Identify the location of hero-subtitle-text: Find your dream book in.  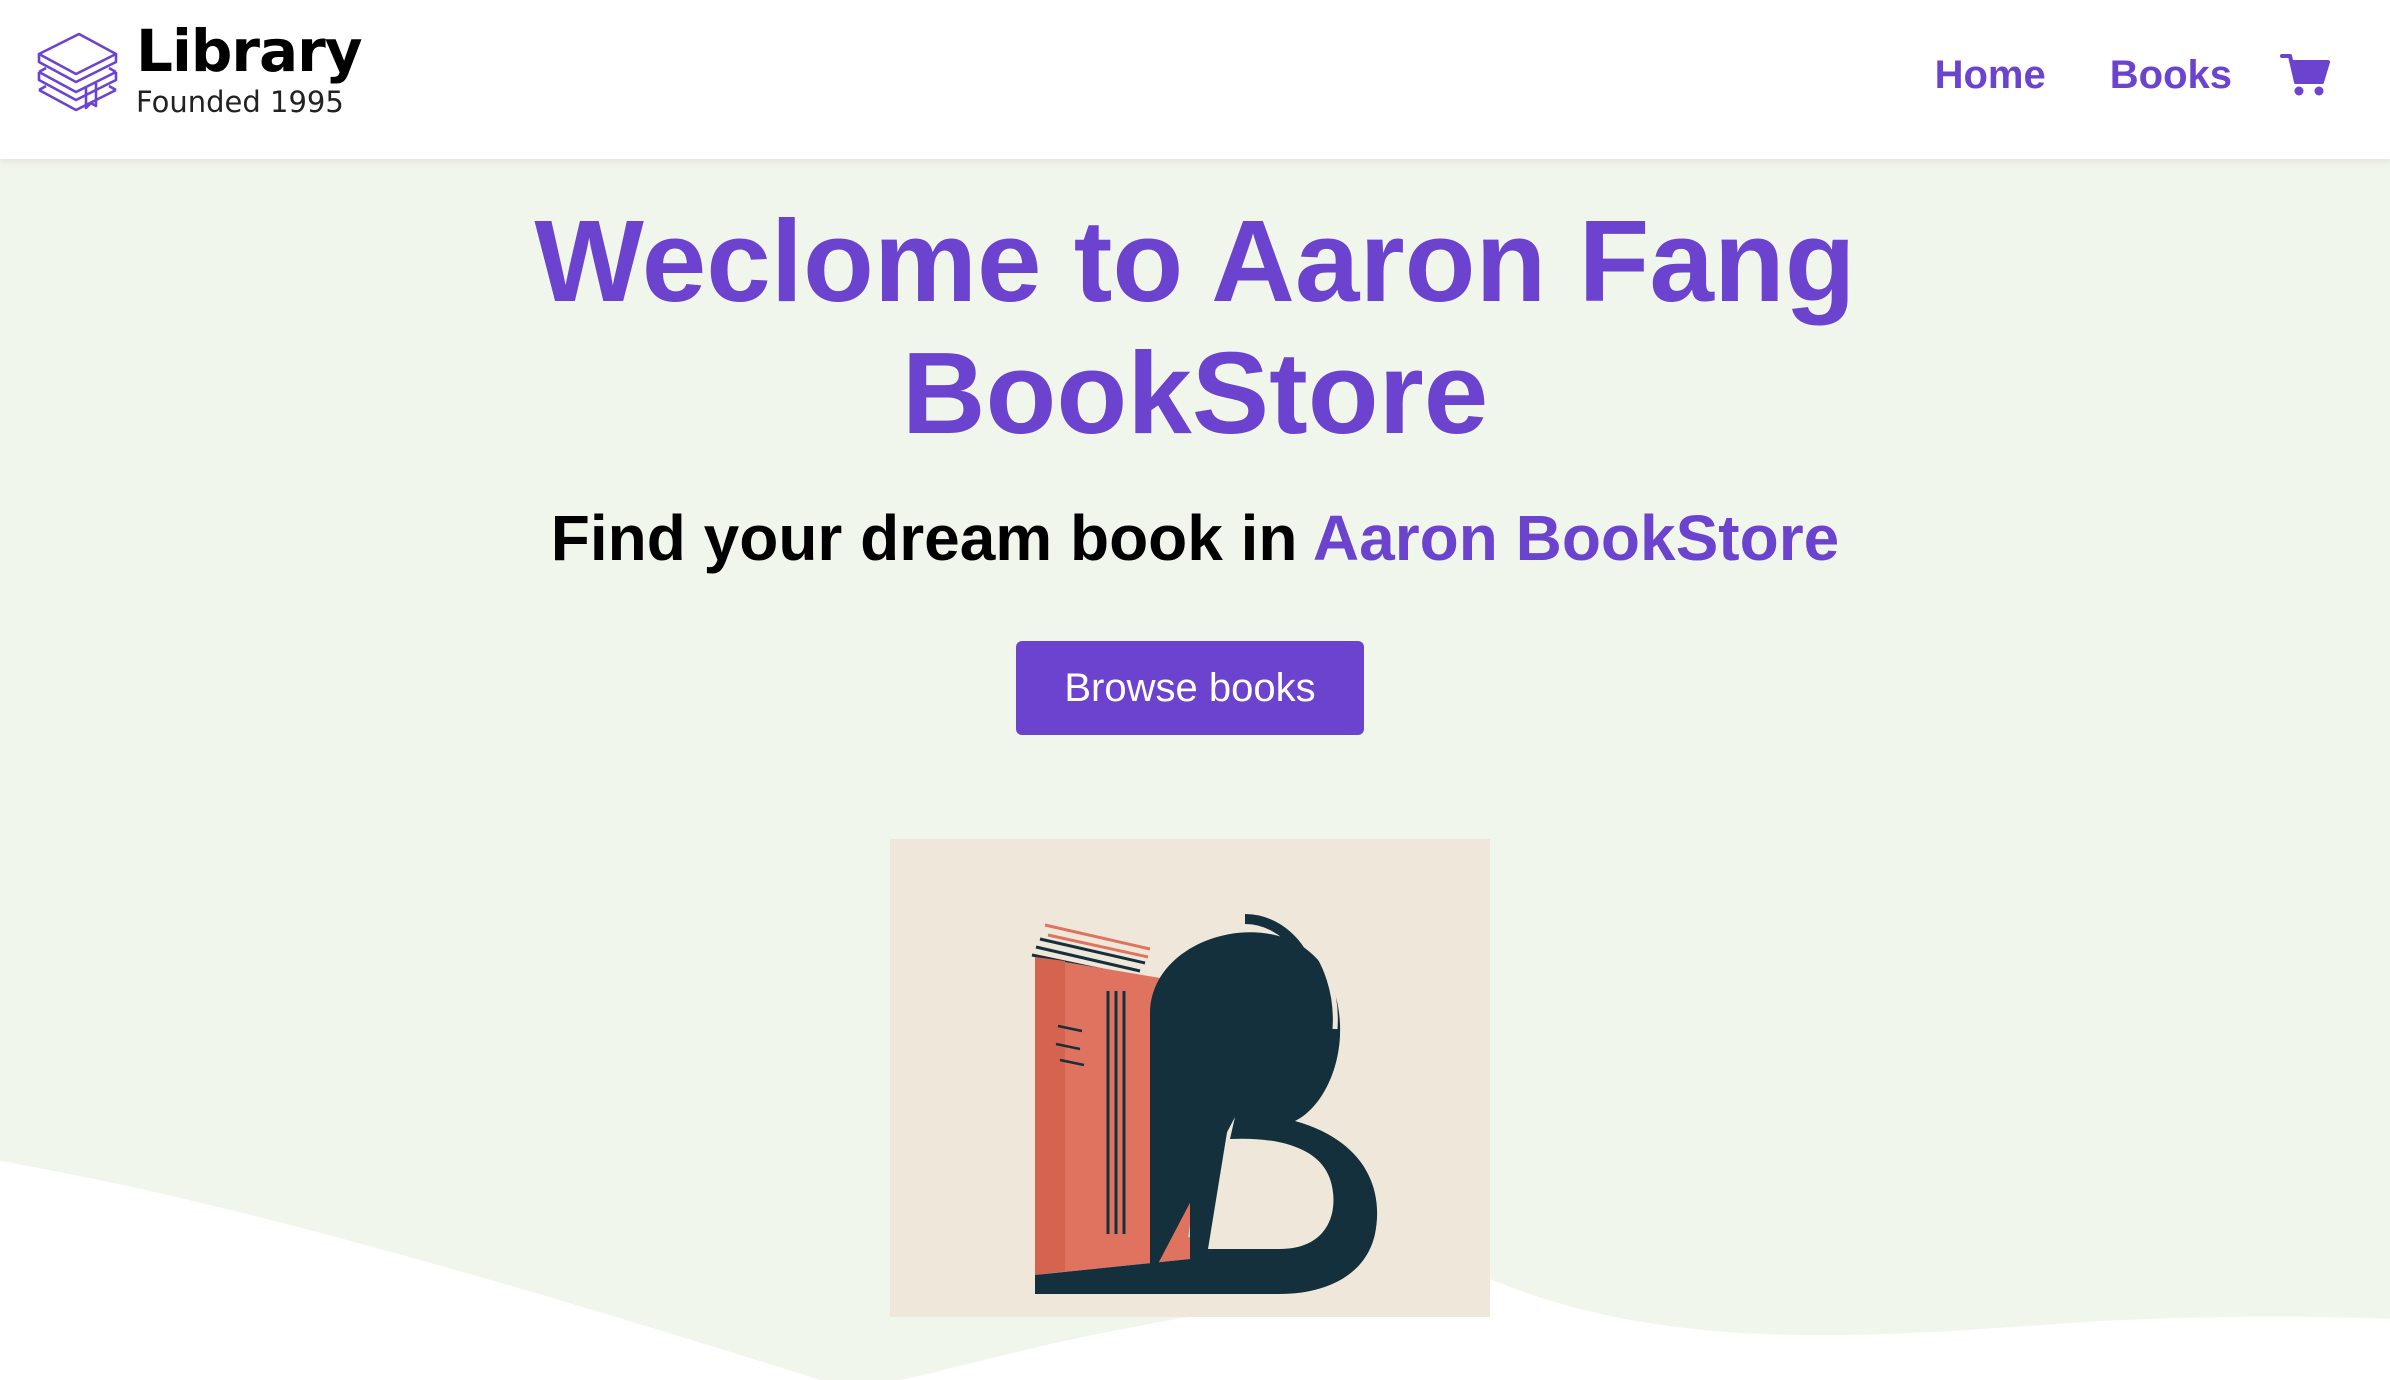
(931, 538).